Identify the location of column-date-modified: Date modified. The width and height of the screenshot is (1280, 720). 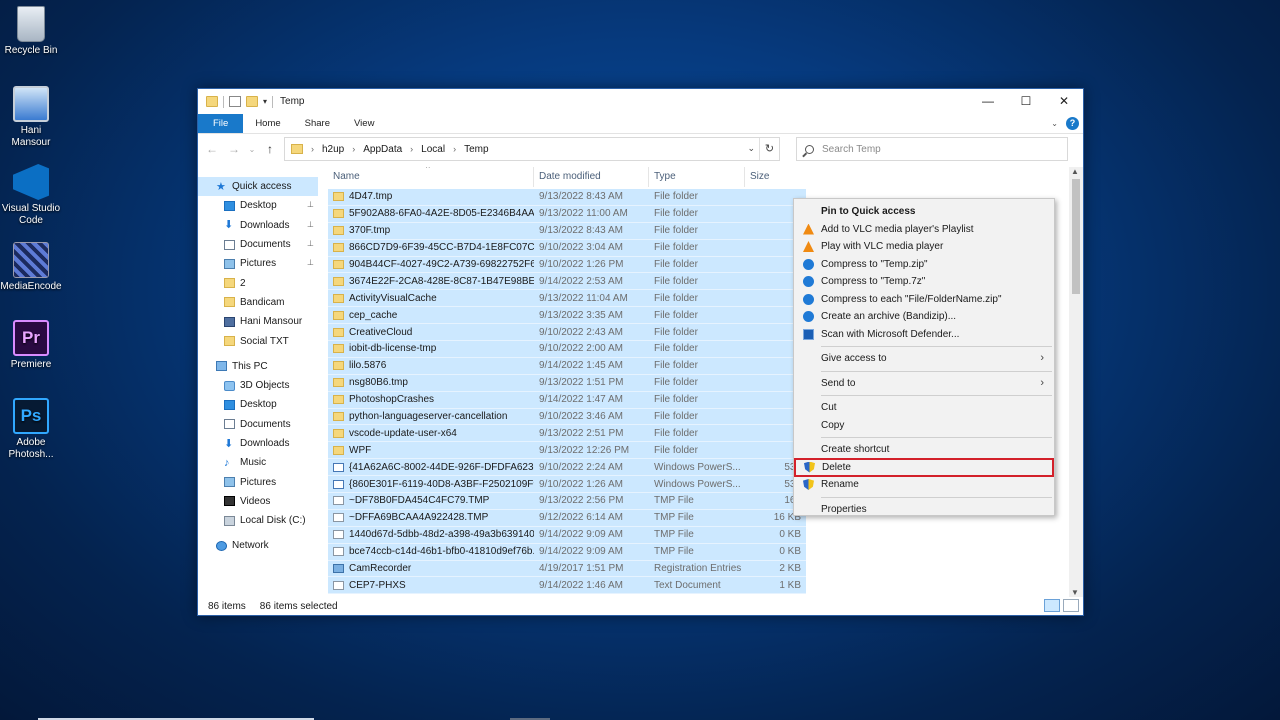
(591, 177).